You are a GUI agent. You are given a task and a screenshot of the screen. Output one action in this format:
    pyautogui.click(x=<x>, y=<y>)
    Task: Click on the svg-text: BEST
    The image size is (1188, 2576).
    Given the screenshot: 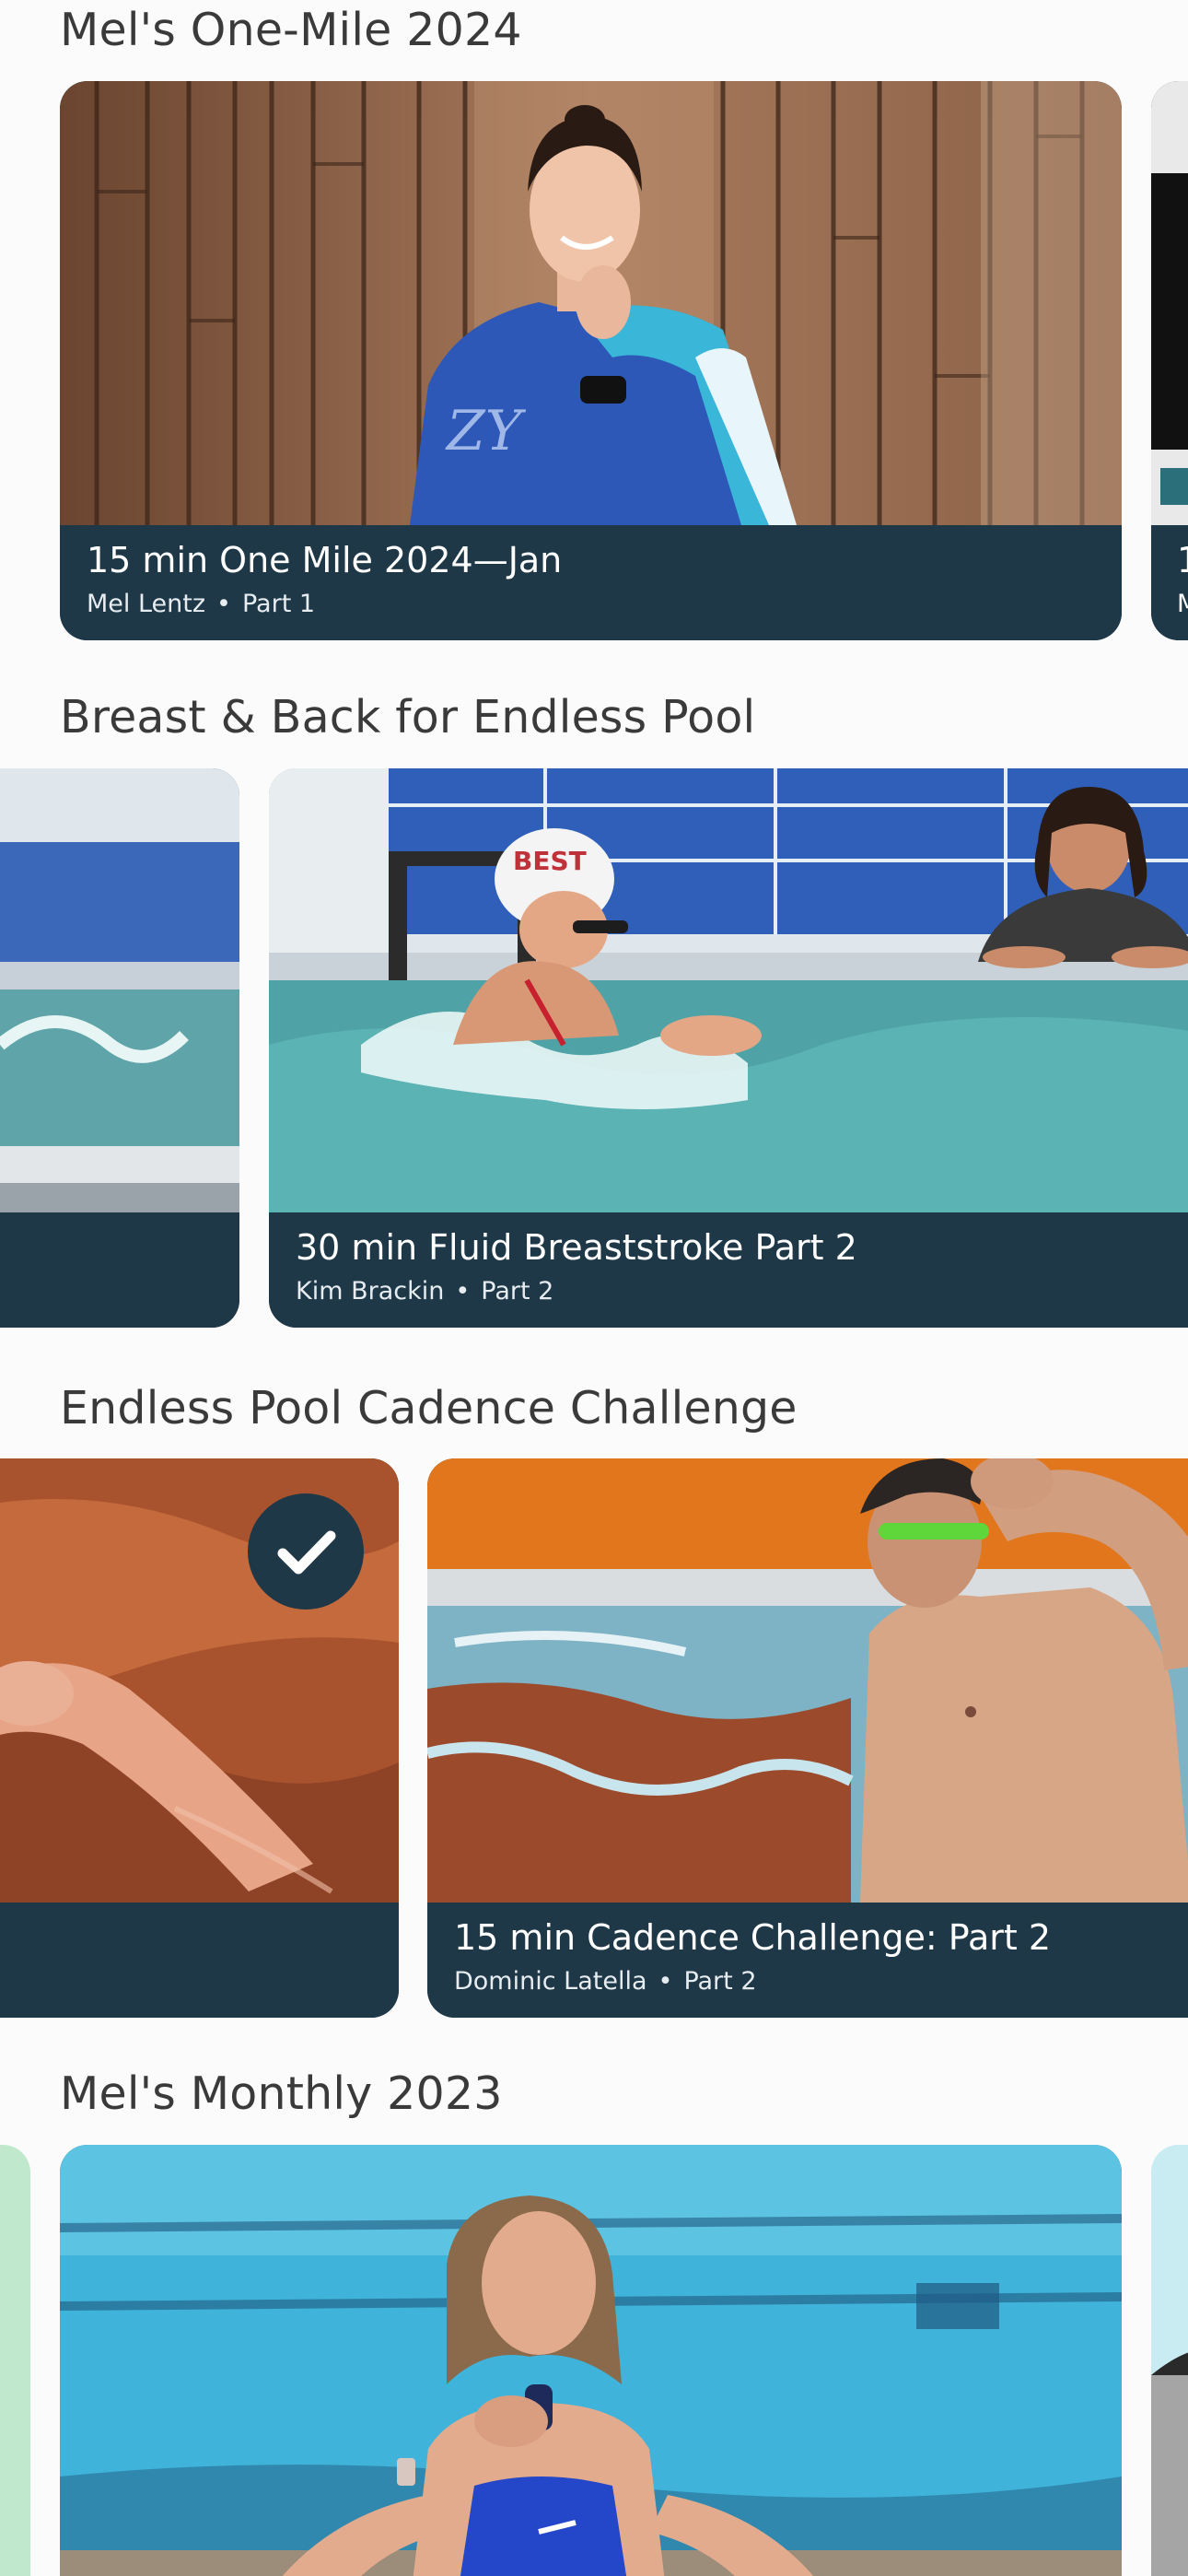 What is the action you would take?
    pyautogui.click(x=550, y=861)
    